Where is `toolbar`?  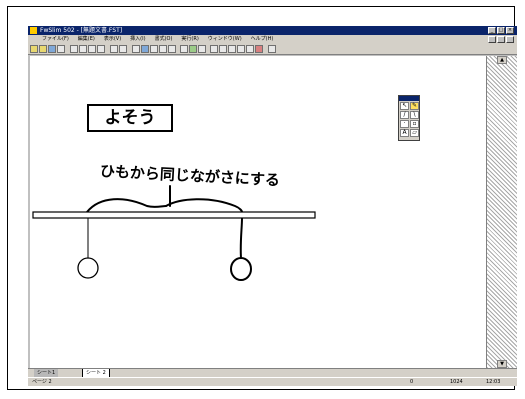 toolbar is located at coordinates (272, 49).